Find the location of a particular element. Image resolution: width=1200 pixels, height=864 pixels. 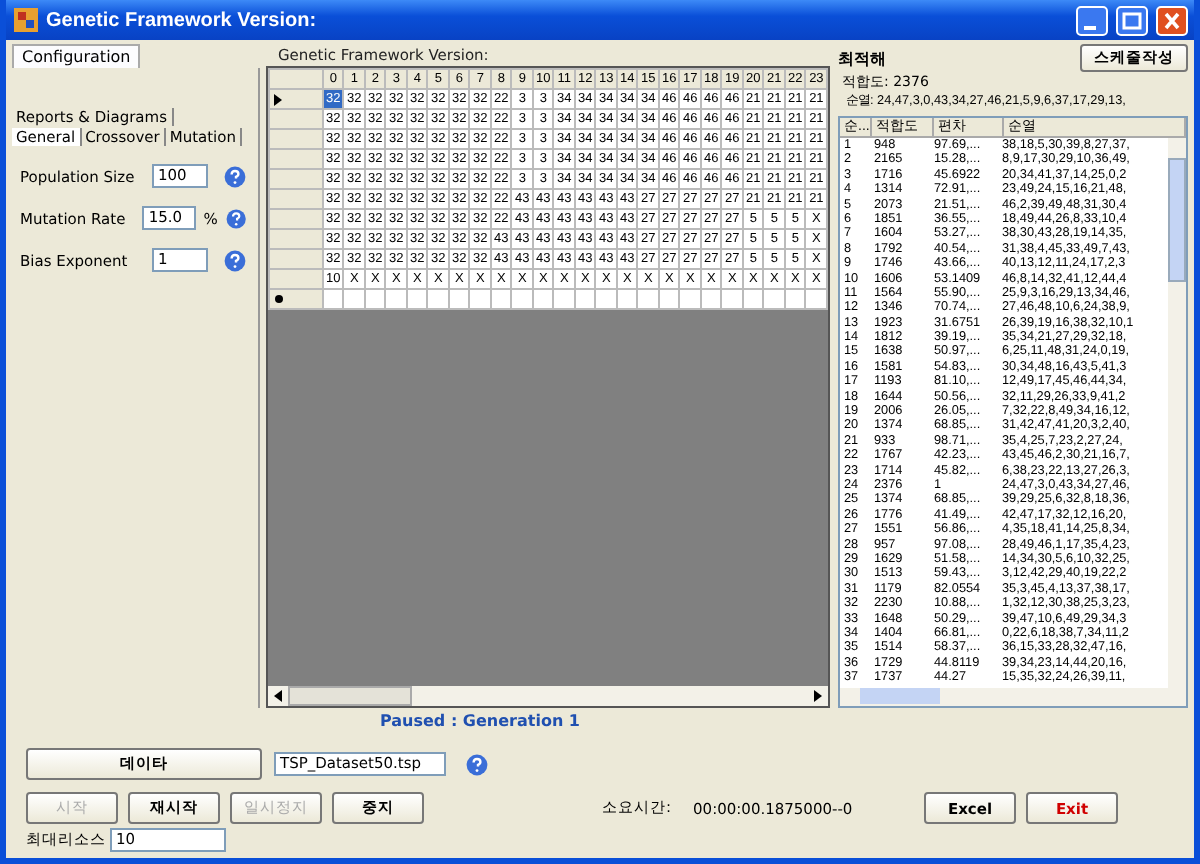

scroll-left-icon is located at coordinates (278, 696).